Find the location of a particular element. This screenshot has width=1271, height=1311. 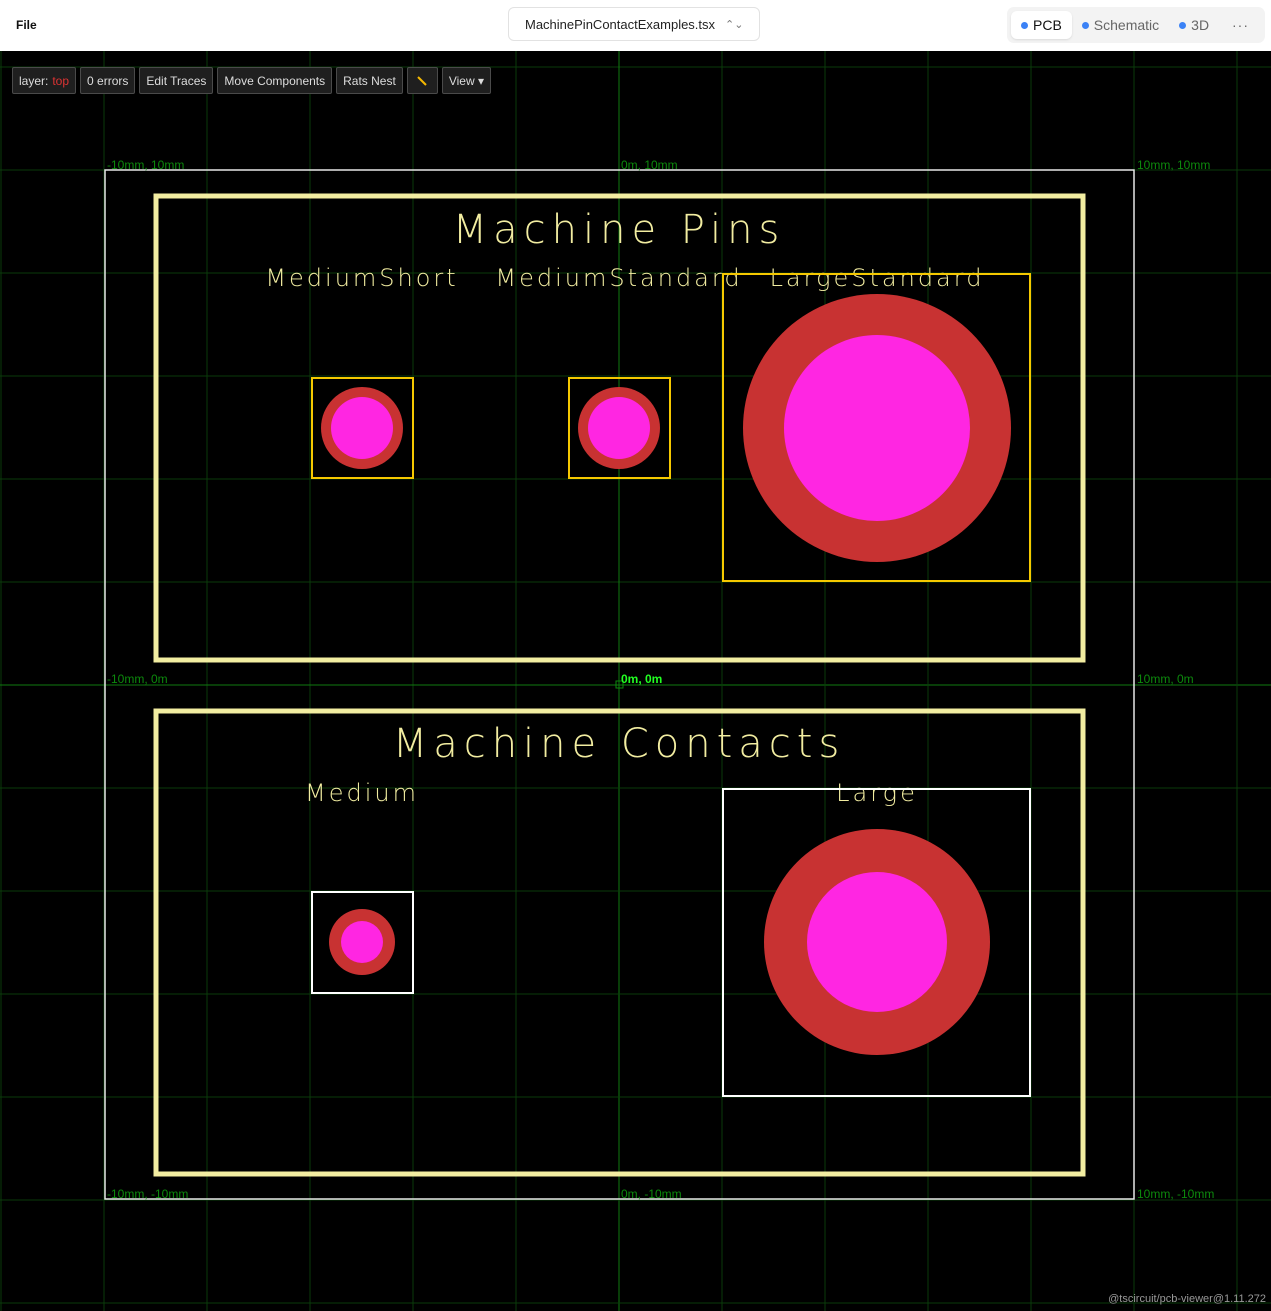

coord-label: -10mm, 0m is located at coordinates (137, 679).